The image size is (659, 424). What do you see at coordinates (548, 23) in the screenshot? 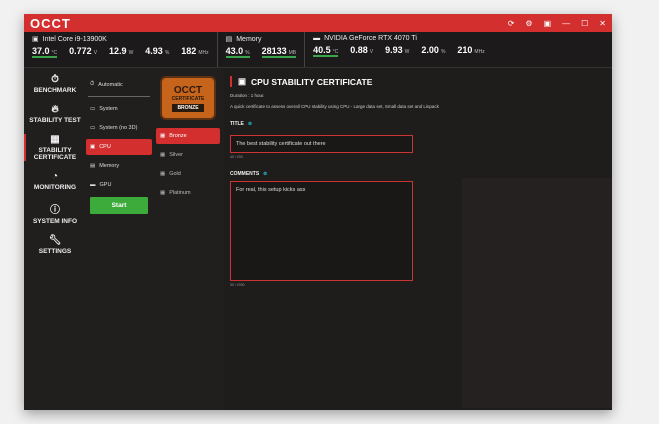
I see `camera-icon: ▣` at bounding box center [548, 23].